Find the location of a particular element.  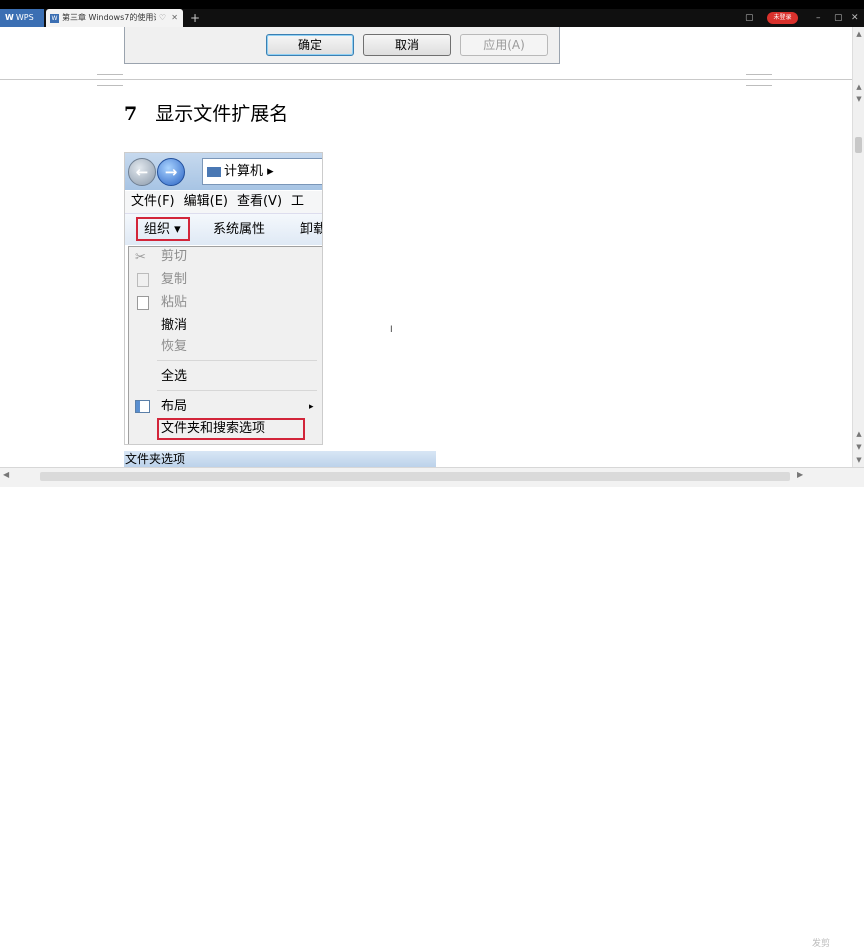

vertical-scroll-thumb is located at coordinates (858, 145).